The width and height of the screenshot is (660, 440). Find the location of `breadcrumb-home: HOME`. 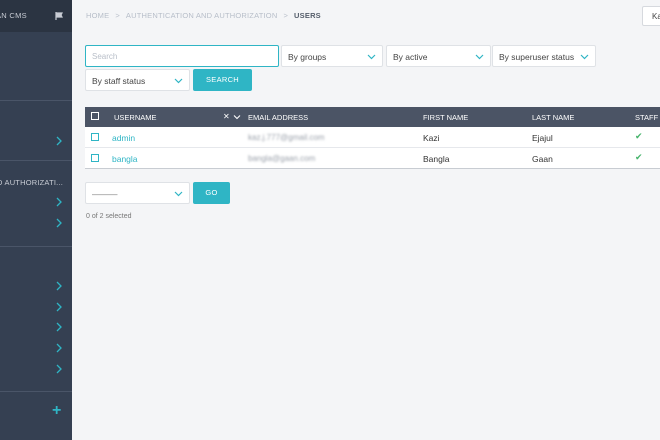

breadcrumb-home: HOME is located at coordinates (97, 15).